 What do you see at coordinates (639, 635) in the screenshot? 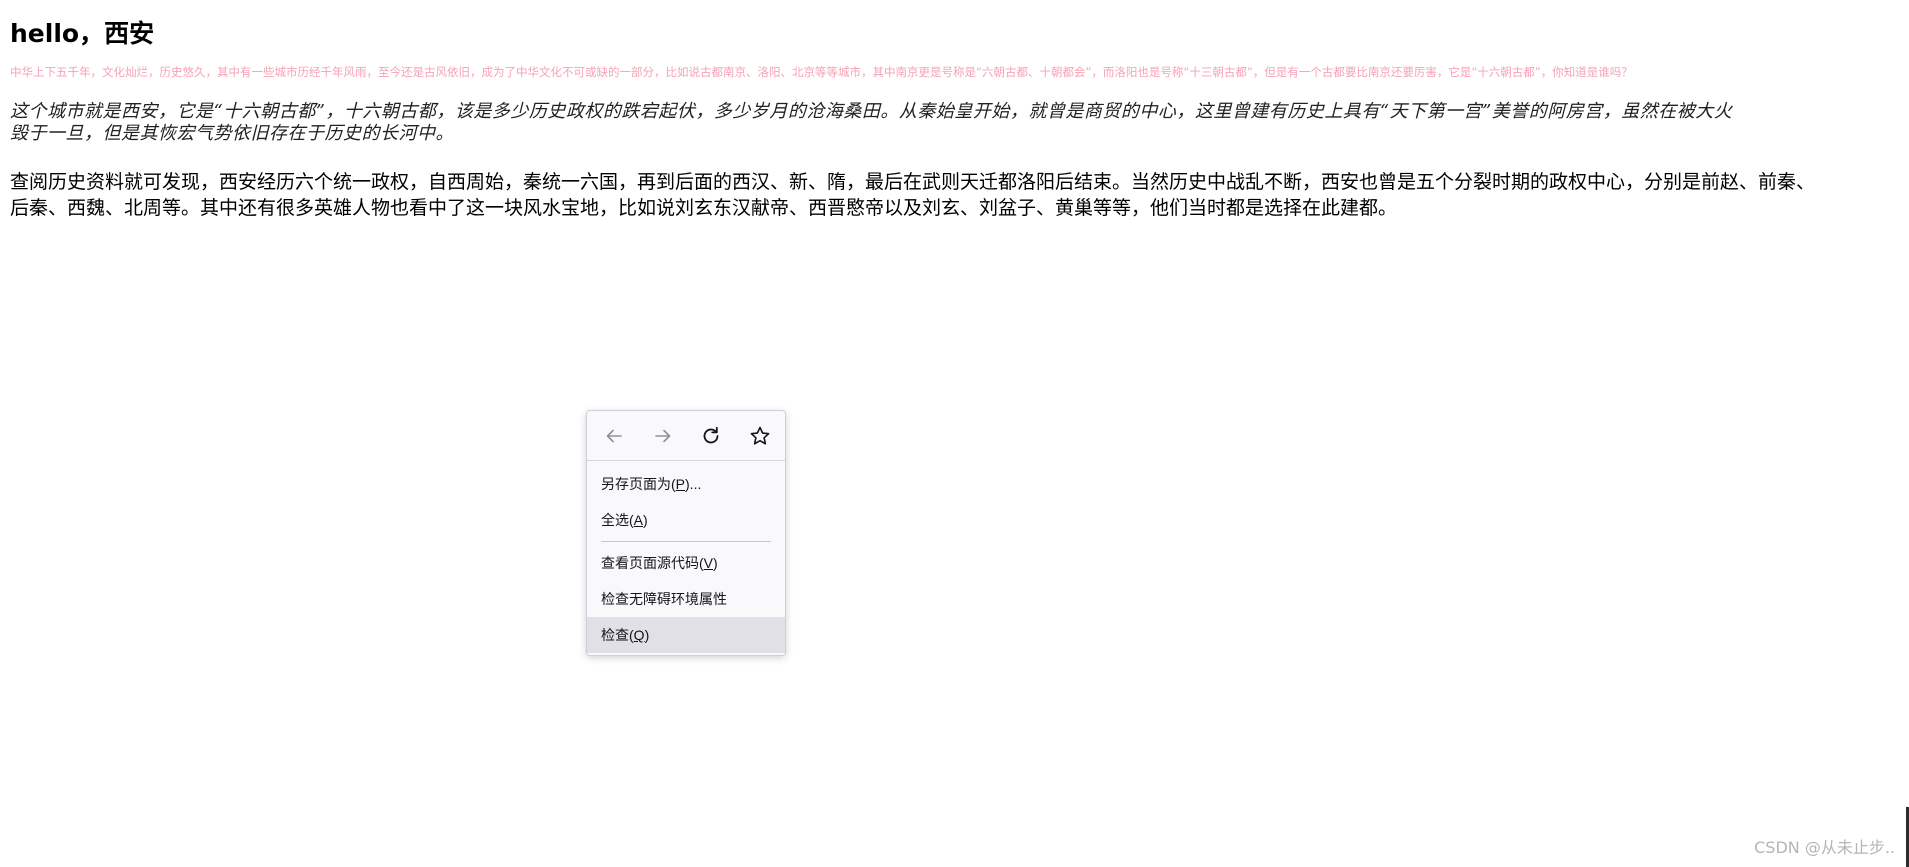
I see `menu-item-accesskey: Q` at bounding box center [639, 635].